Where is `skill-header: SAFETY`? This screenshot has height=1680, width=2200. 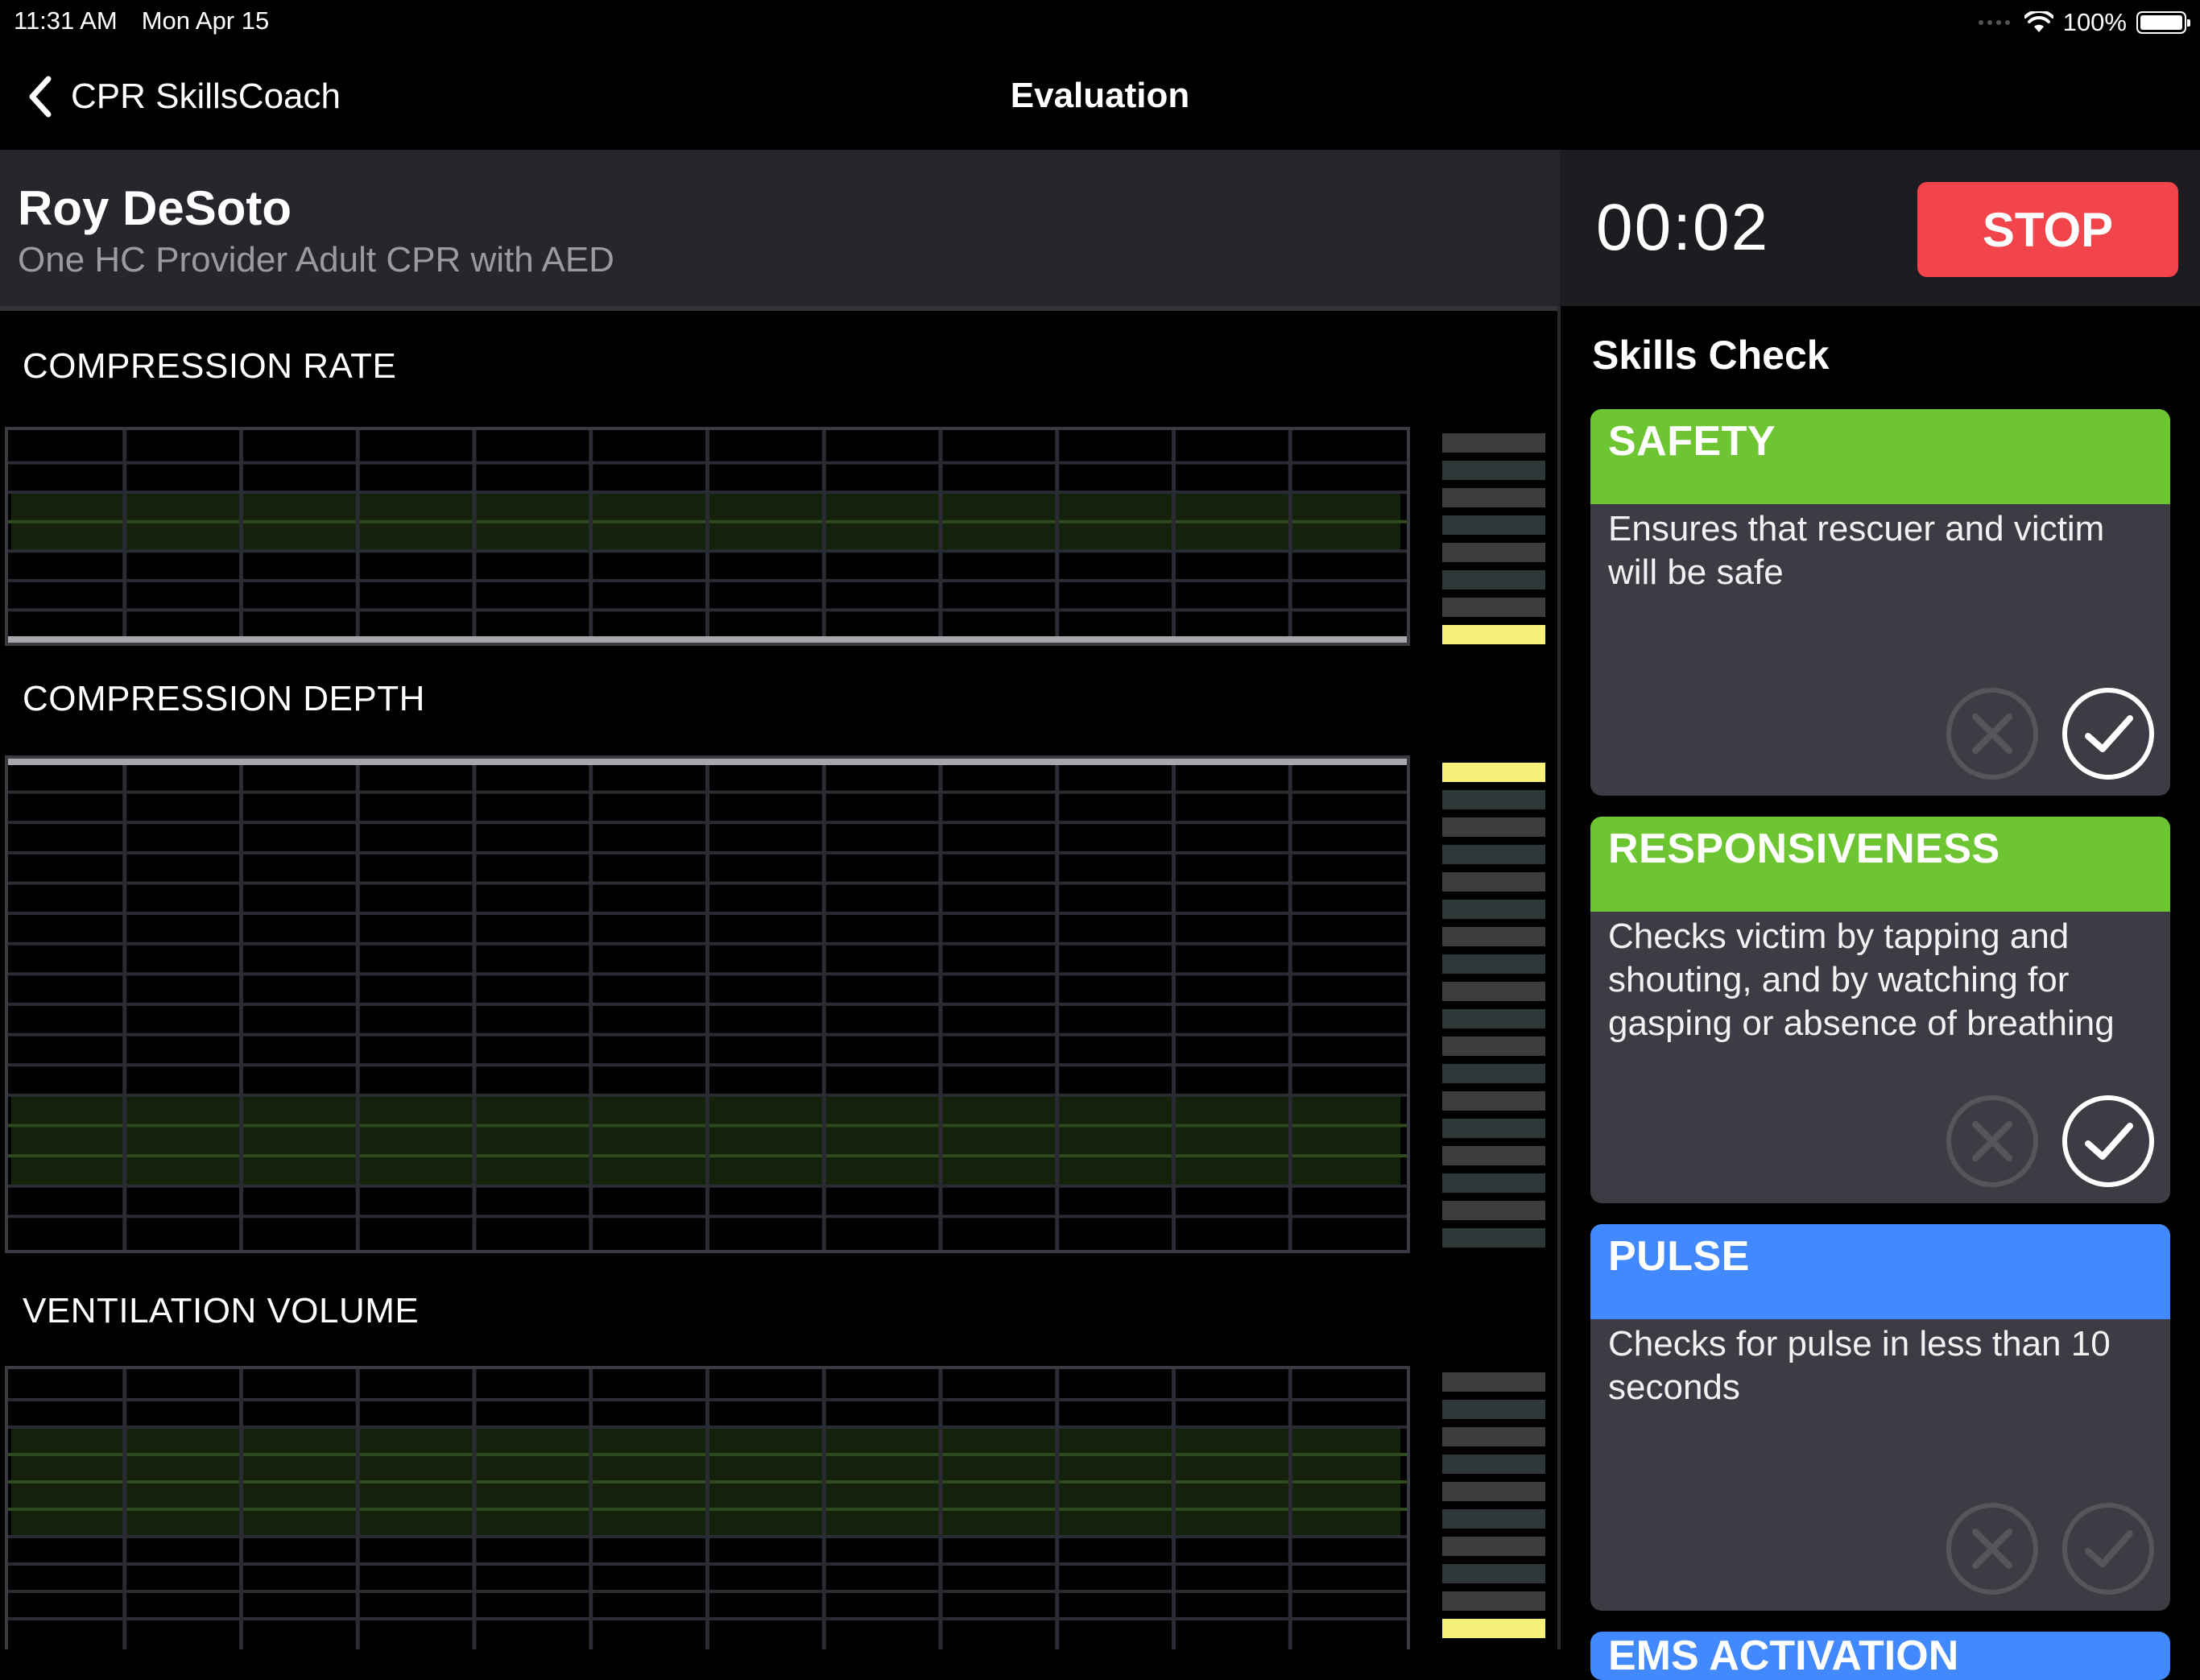
skill-header: SAFETY is located at coordinates (1880, 456).